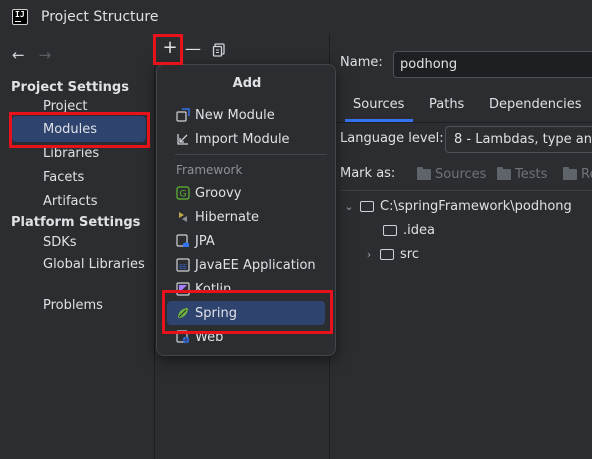 Image resolution: width=592 pixels, height=459 pixels. Describe the element at coordinates (246, 337) in the screenshot. I see `menu-item-web: Web` at that location.